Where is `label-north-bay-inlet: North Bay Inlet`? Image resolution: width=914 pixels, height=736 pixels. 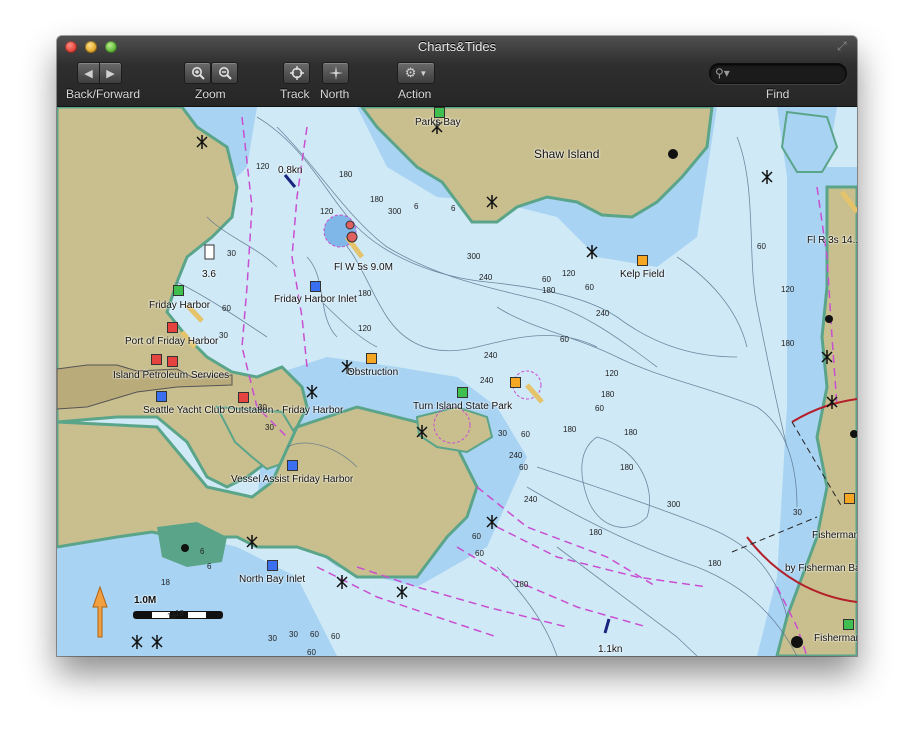
label-north-bay-inlet: North Bay Inlet is located at coordinates (272, 579).